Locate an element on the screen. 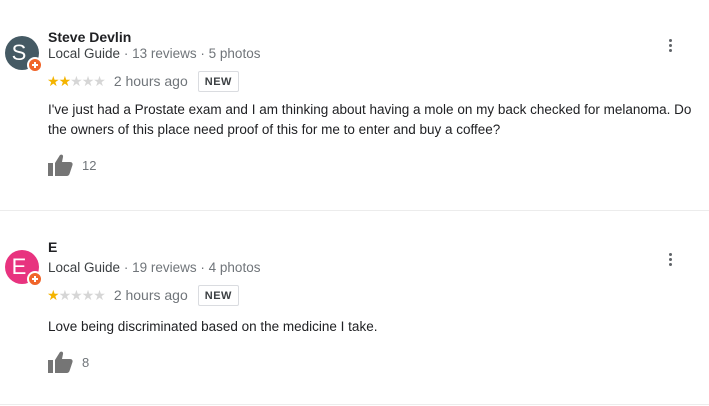  reviews-count: 19 reviews is located at coordinates (164, 267).